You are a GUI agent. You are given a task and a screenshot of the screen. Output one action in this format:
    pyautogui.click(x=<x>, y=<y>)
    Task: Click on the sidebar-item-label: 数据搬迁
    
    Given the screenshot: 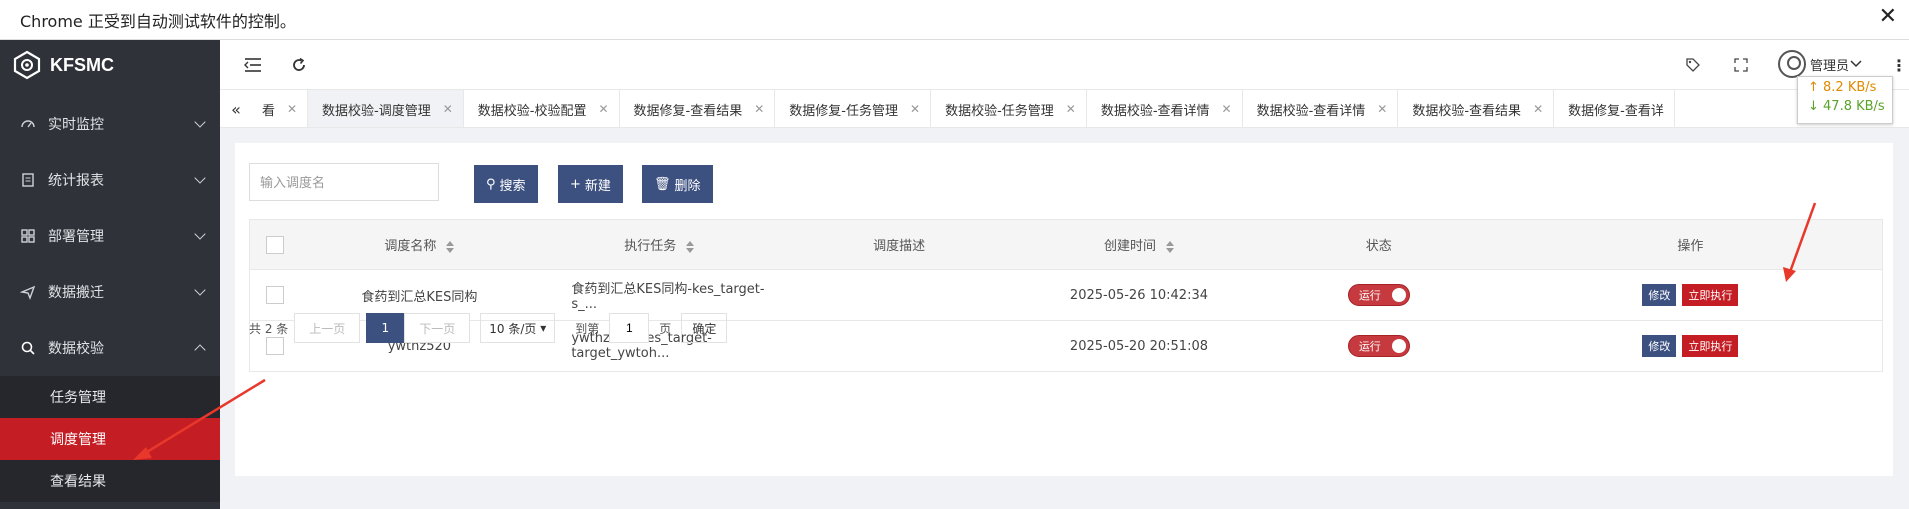 What is the action you would take?
    pyautogui.click(x=76, y=293)
    